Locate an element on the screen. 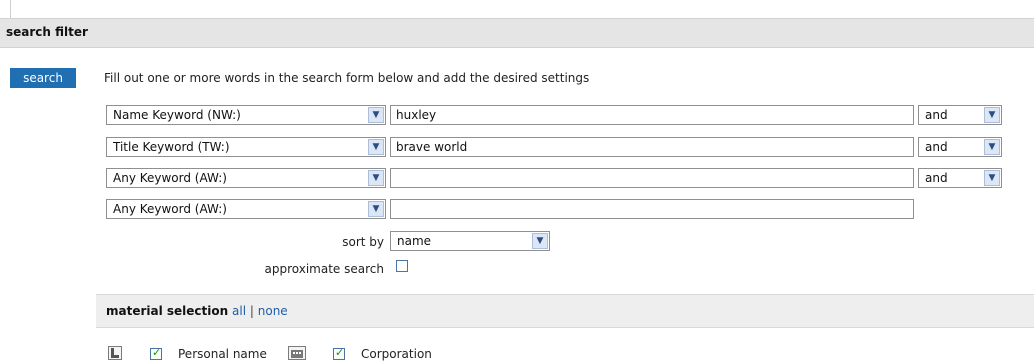  field-select-3-value: Any Keyword (AW:) is located at coordinates (170, 178).